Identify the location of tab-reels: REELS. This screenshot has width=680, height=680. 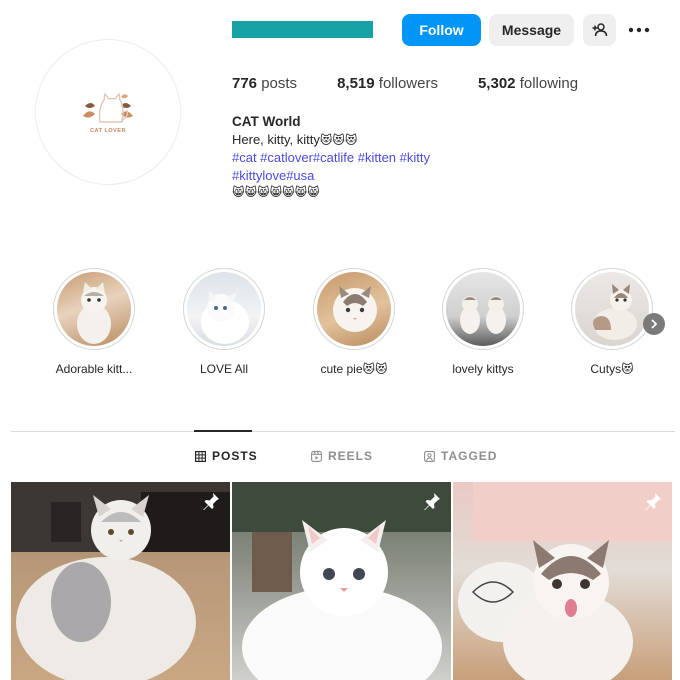
(342, 456).